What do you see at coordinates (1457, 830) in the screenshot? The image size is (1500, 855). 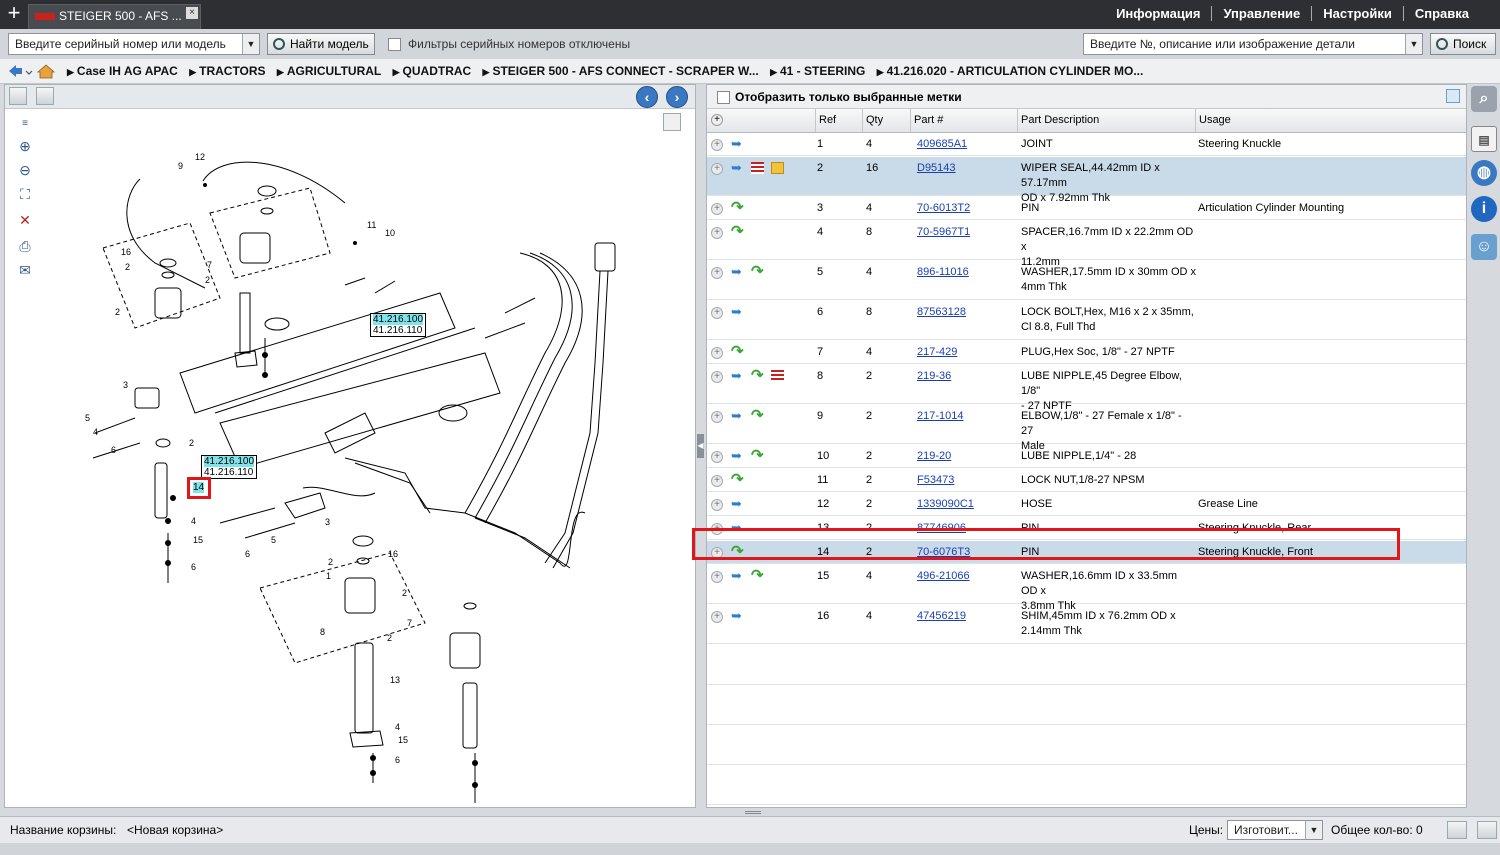 I see `restore-window-icon` at bounding box center [1457, 830].